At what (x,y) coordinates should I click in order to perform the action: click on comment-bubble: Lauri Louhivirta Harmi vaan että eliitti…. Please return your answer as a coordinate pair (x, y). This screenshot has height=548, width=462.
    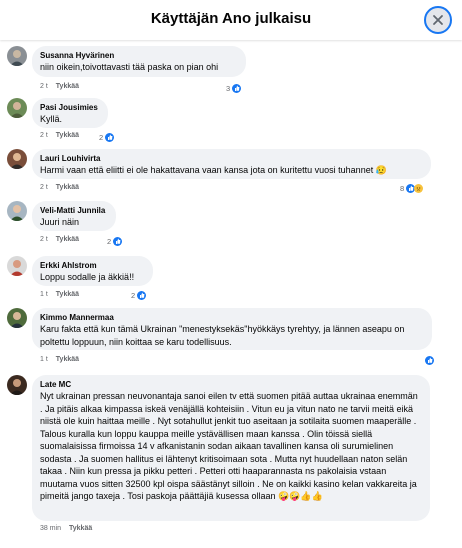
    Looking at the image, I should click on (231, 164).